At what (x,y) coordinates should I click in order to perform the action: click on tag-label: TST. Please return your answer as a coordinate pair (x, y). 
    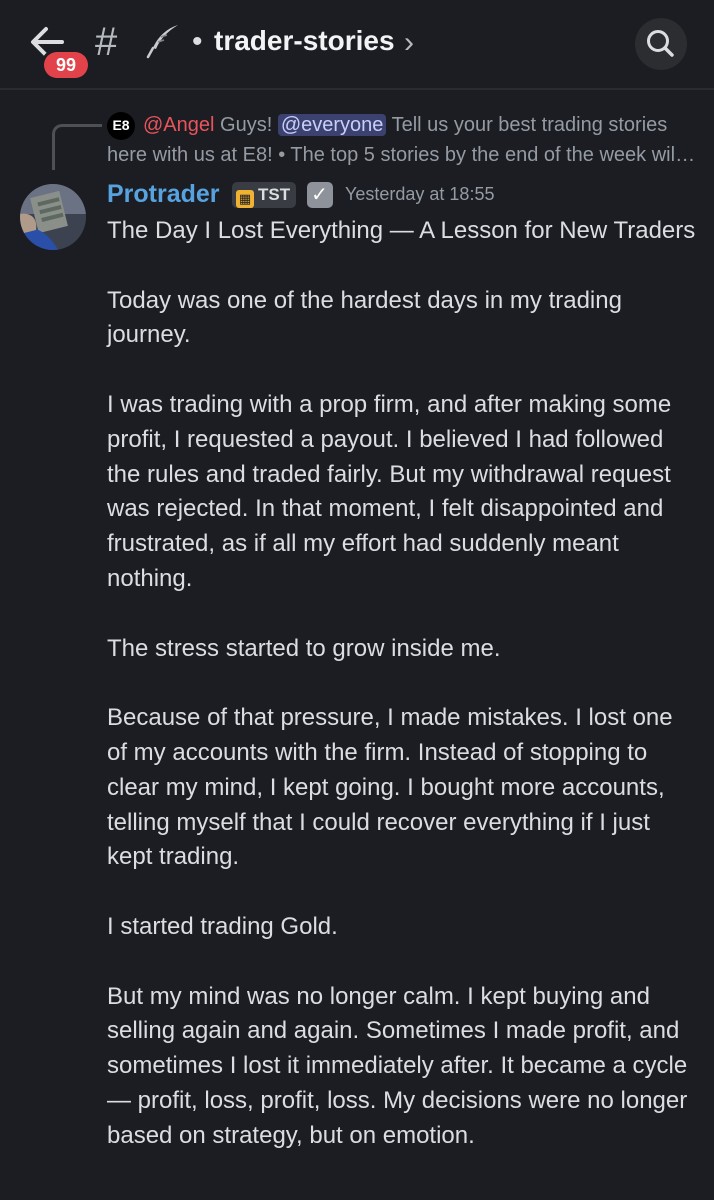
    Looking at the image, I should click on (274, 194).